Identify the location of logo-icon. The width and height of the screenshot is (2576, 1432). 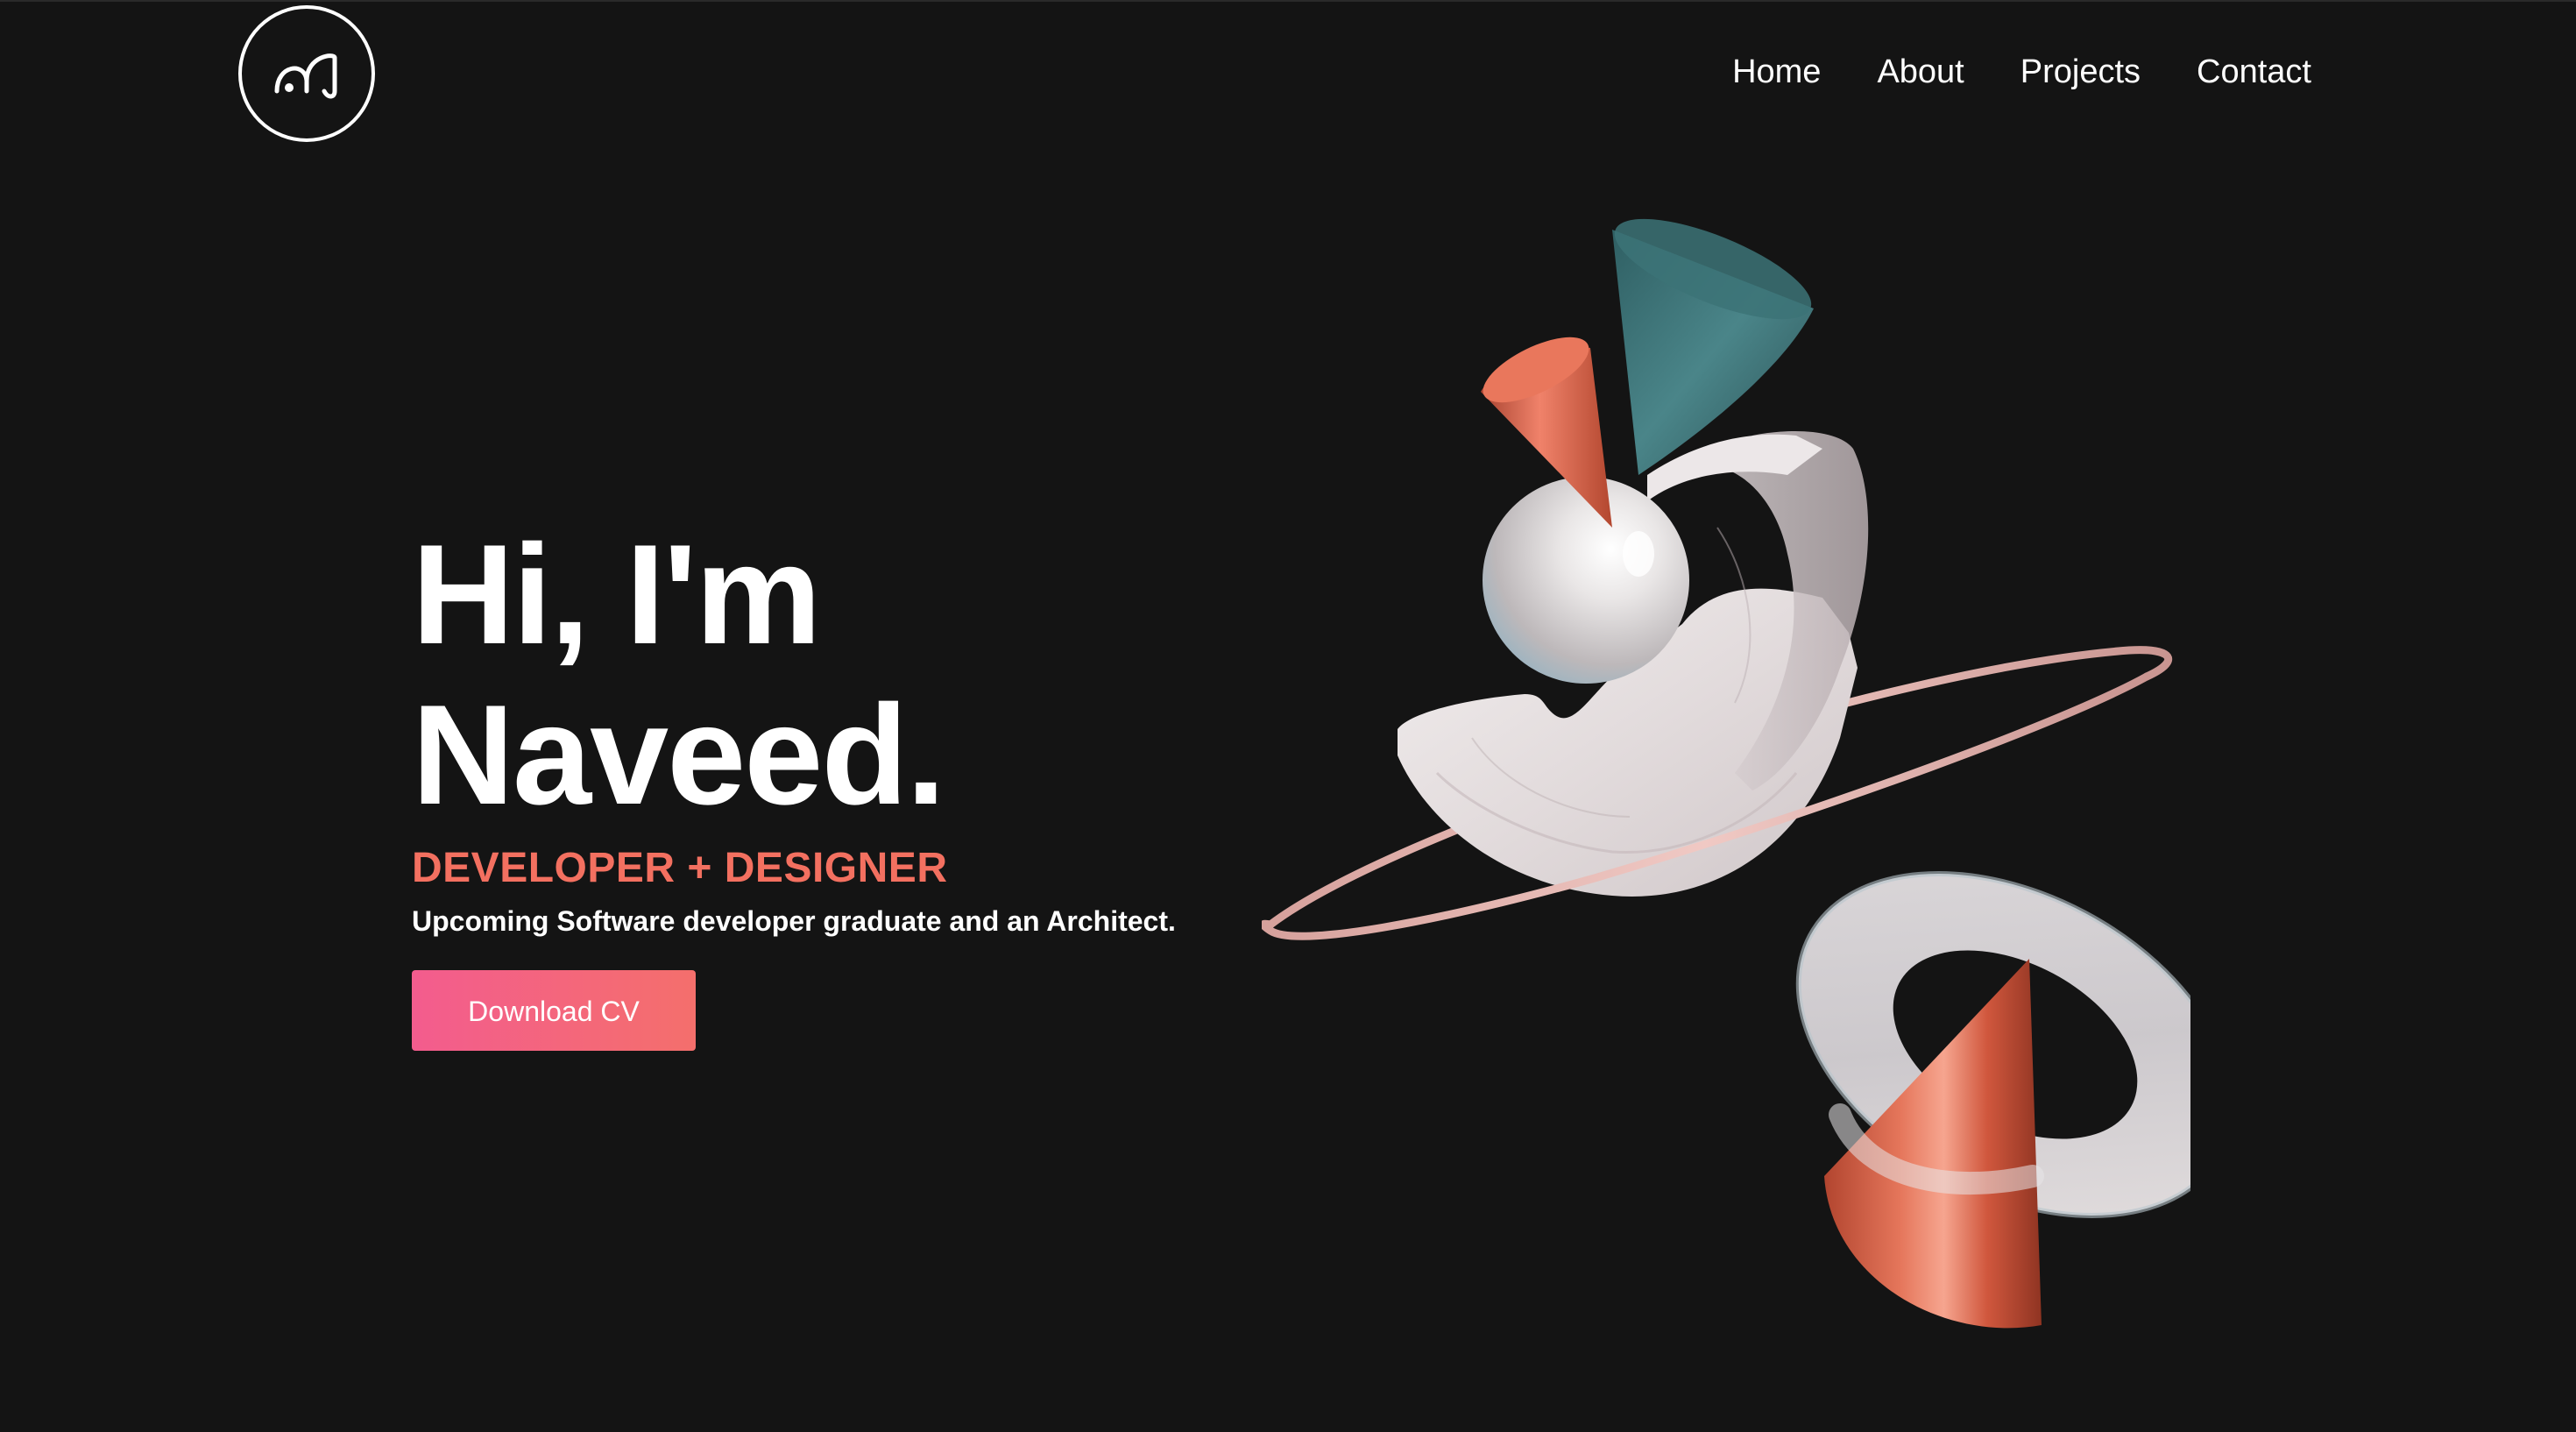
(307, 74).